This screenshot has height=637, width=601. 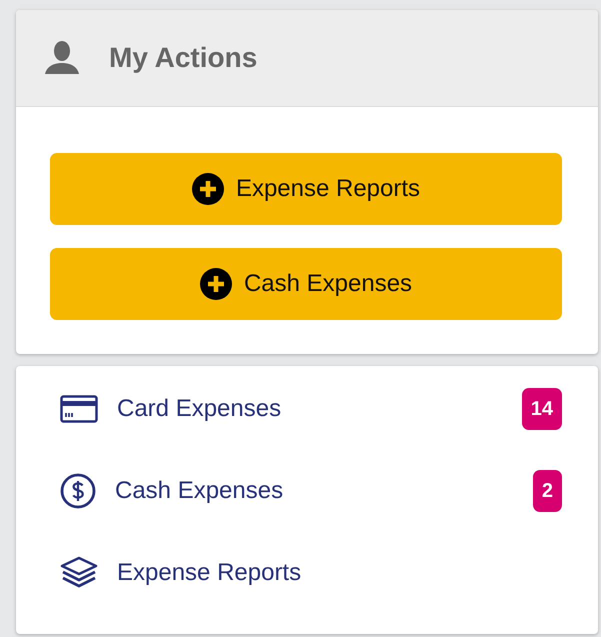 I want to click on nav-link: Card Expenses, so click(x=310, y=409).